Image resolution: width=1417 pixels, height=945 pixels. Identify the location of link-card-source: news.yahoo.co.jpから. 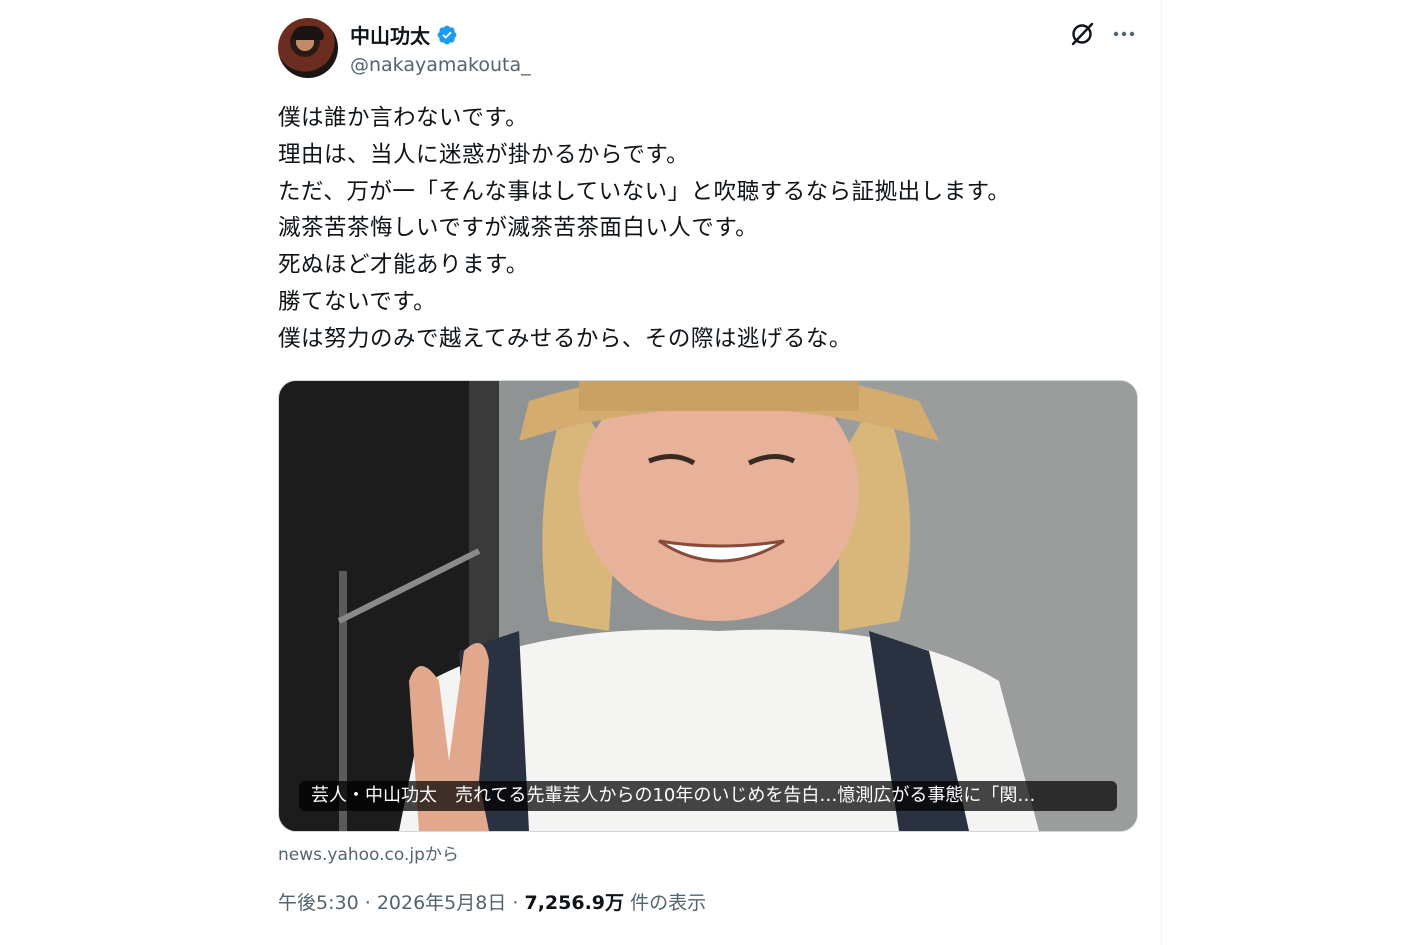
(368, 852).